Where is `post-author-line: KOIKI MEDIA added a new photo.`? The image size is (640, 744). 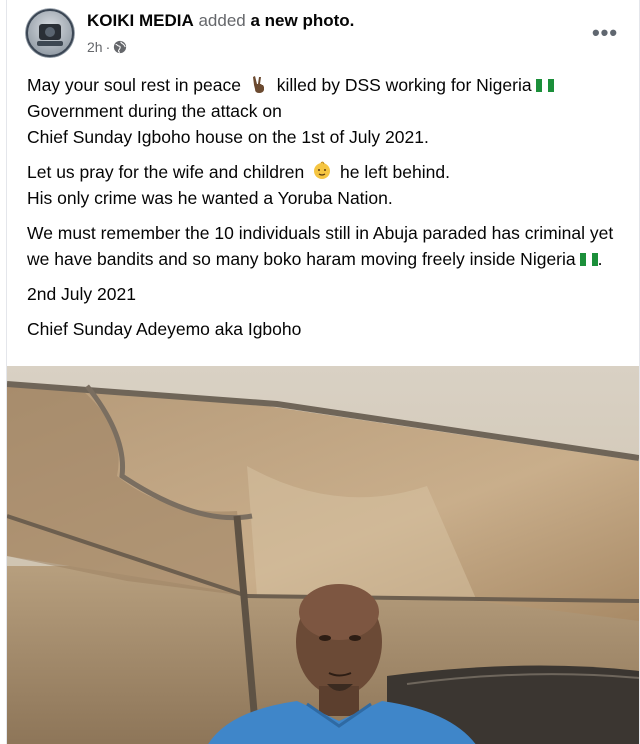
post-author-line: KOIKI MEDIA added a new photo. is located at coordinates (220, 21).